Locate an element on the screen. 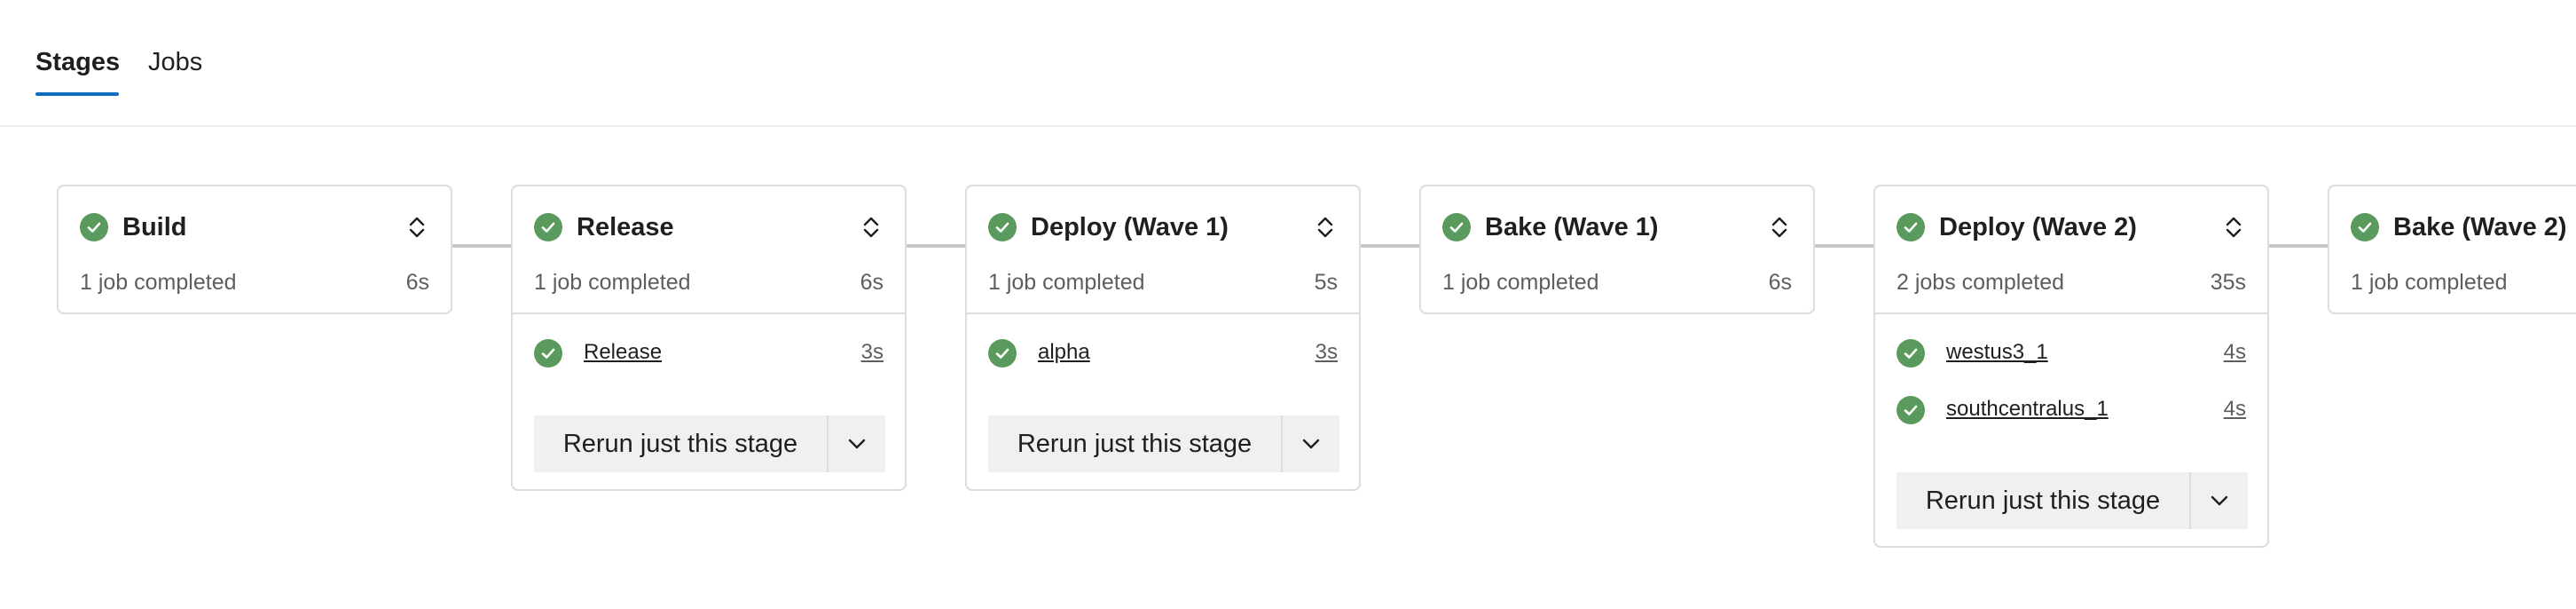  stage-title: Deploy (Wave 2) is located at coordinates (2038, 227).